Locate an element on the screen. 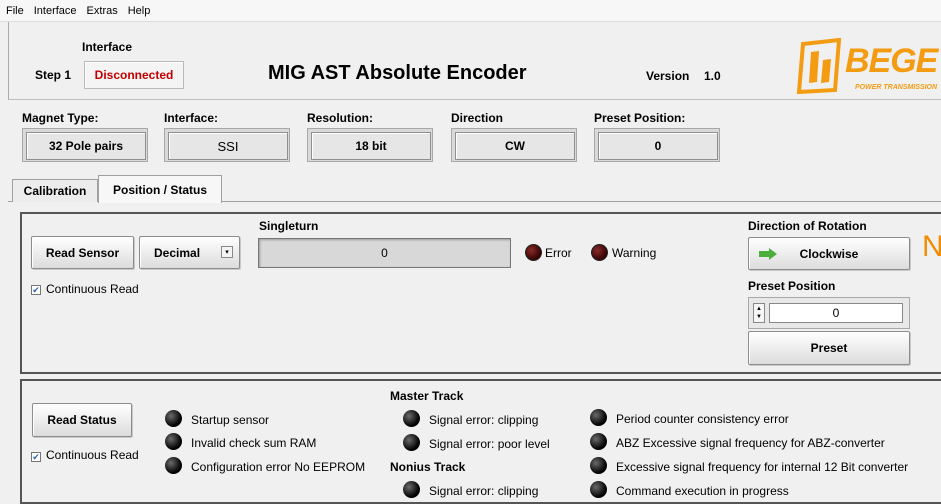 The image size is (941, 504). preset-position-heading: Preset Position is located at coordinates (792, 286).